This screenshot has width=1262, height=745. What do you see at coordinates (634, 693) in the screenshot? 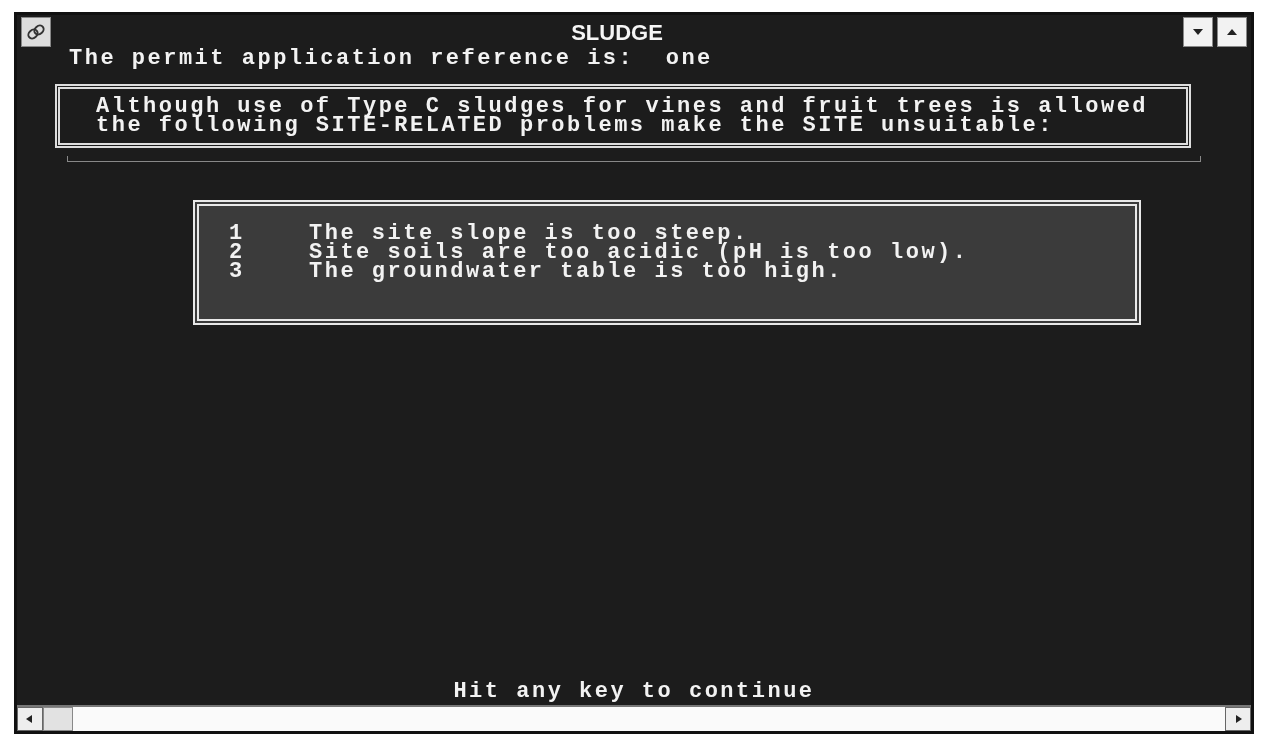
I see `continue-prompt: Hit any key to continue` at bounding box center [634, 693].